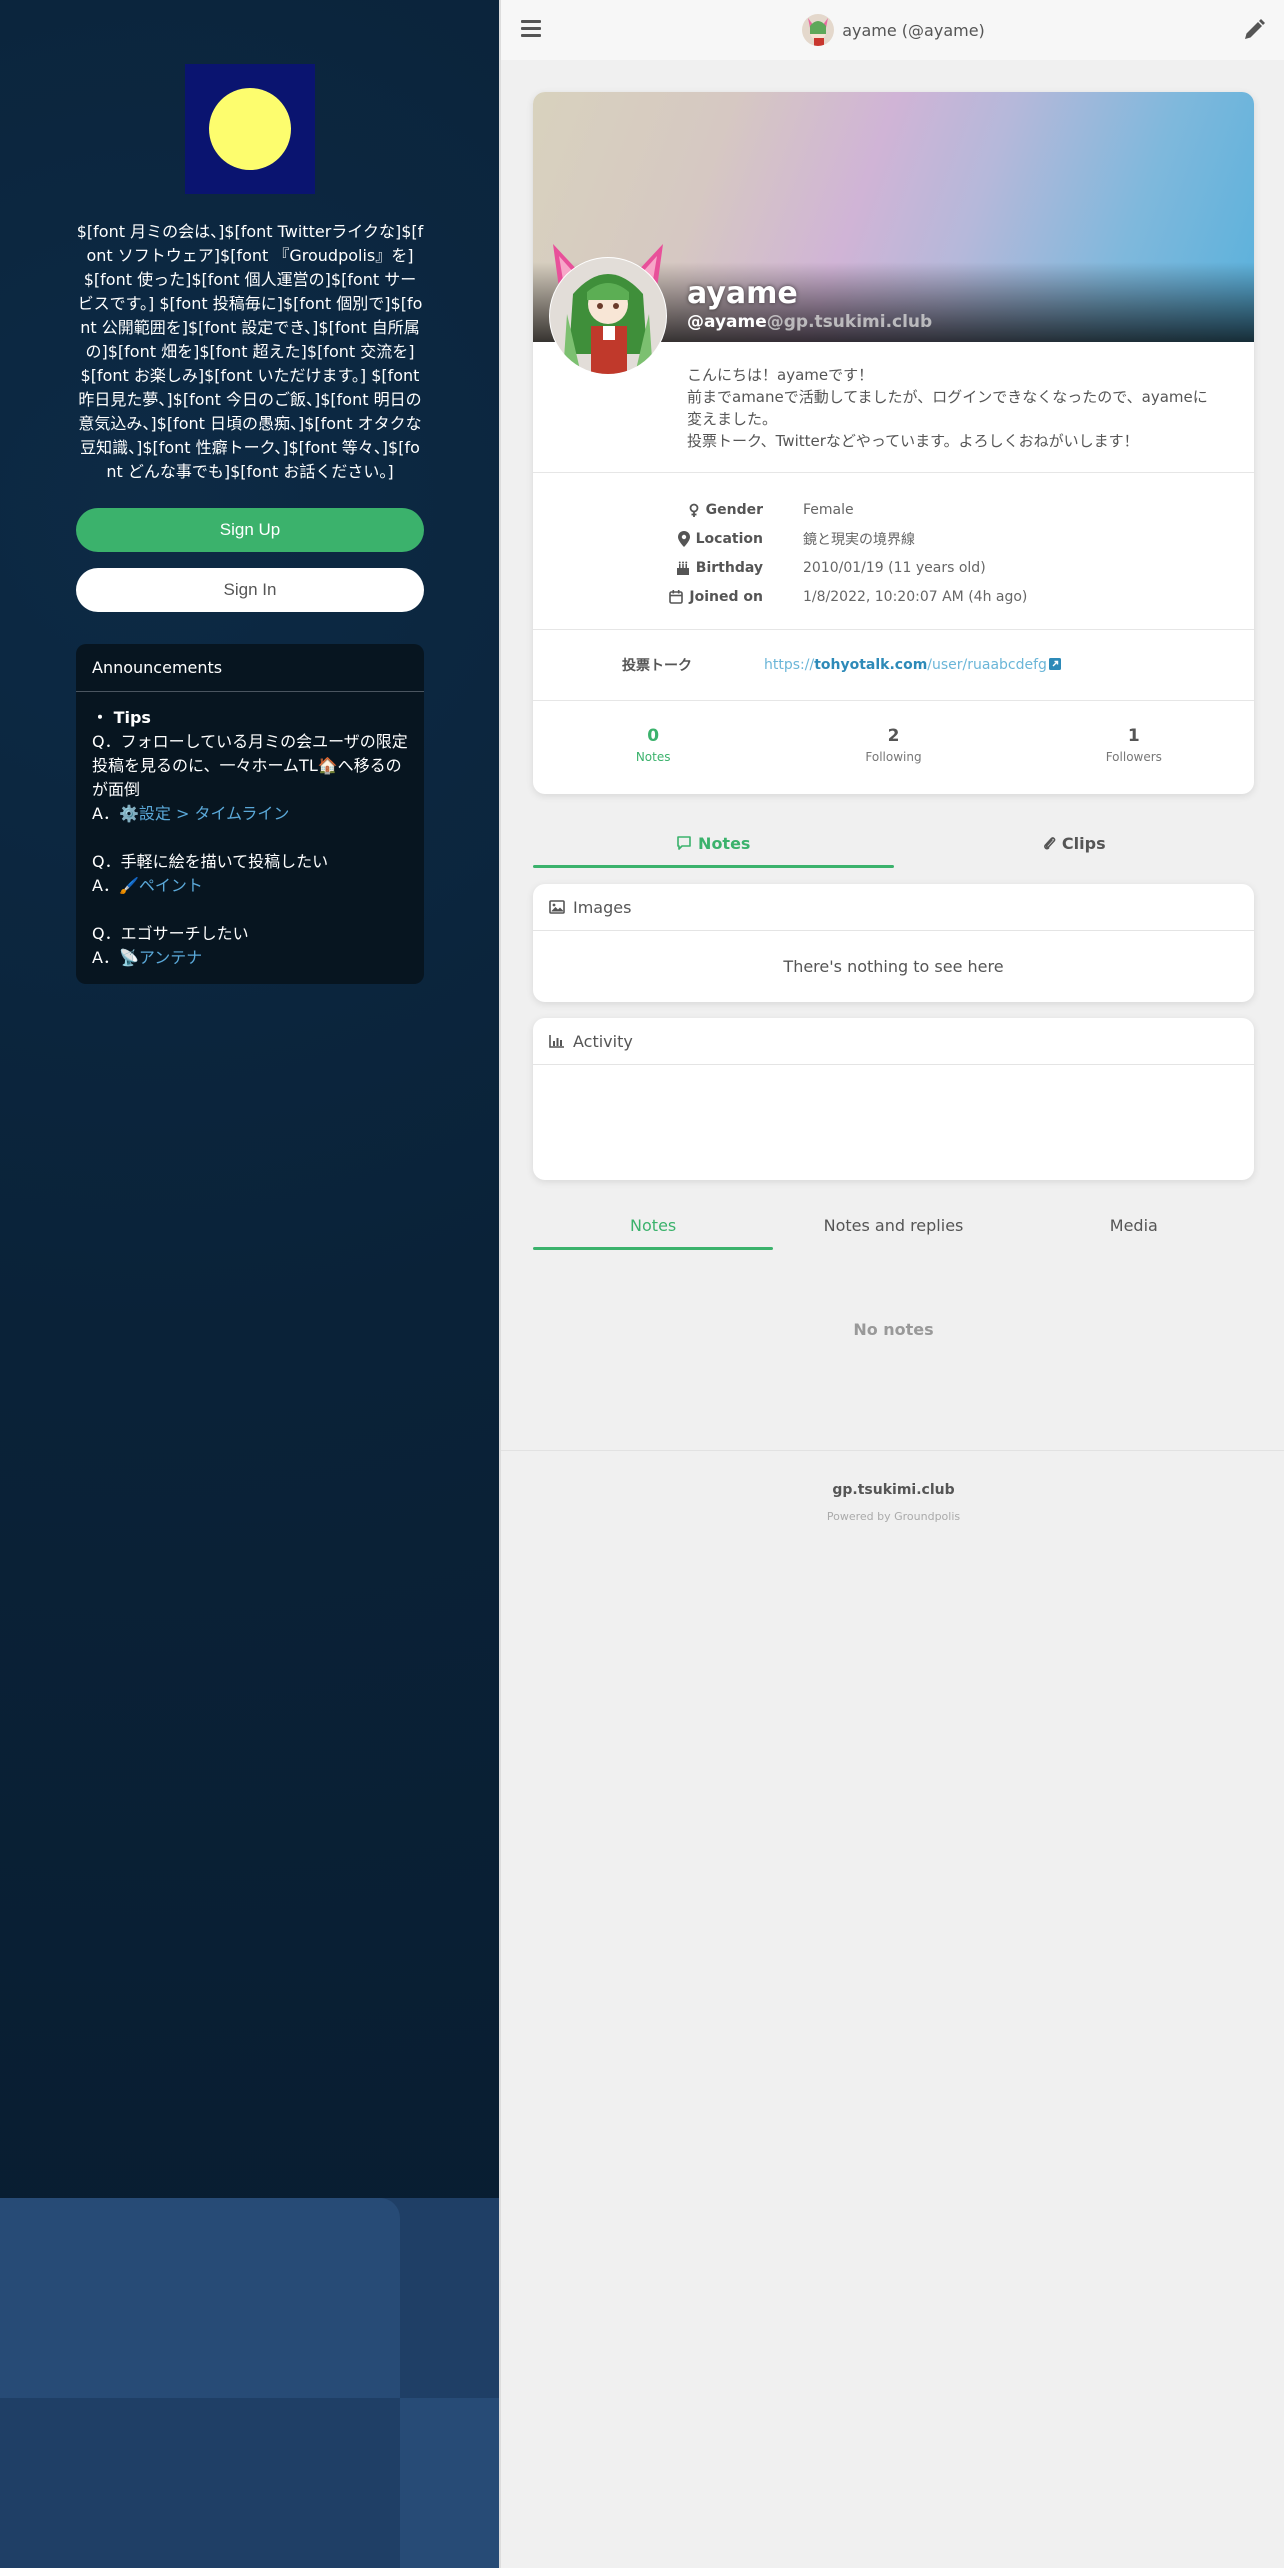 The width and height of the screenshot is (1284, 2568). I want to click on tab-notes: Notes, so click(713, 843).